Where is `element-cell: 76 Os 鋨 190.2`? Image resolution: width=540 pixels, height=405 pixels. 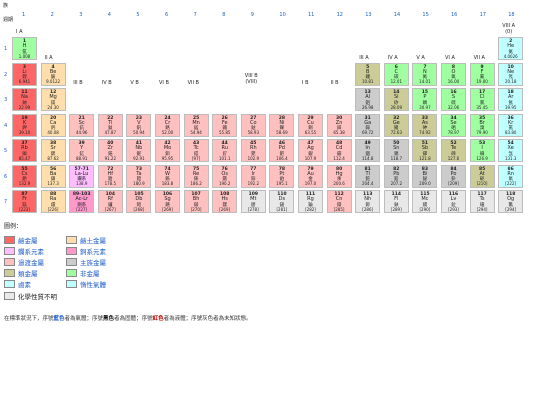
element-cell: 76 Os 鋨 190.2 is located at coordinates (225, 176).